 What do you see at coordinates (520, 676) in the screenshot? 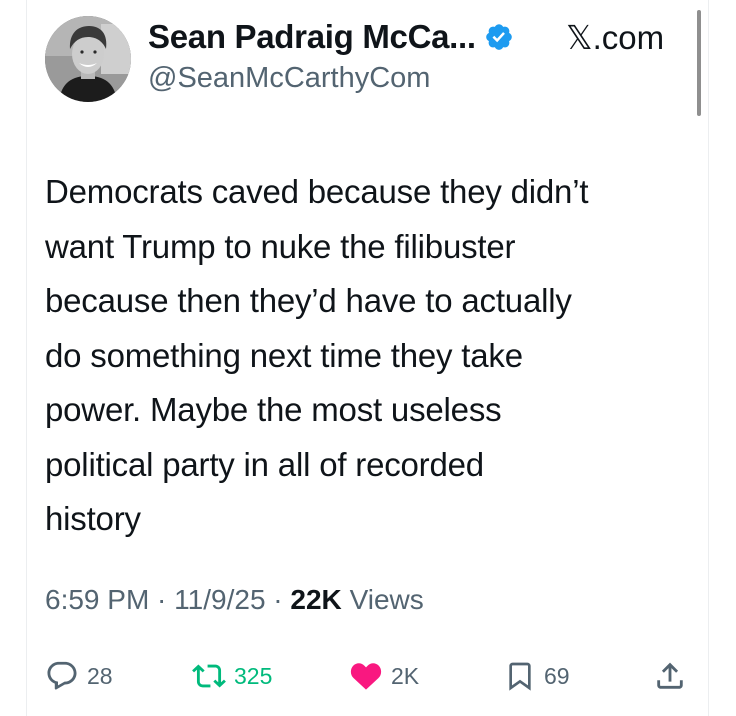
I see `bookmark-icon` at bounding box center [520, 676].